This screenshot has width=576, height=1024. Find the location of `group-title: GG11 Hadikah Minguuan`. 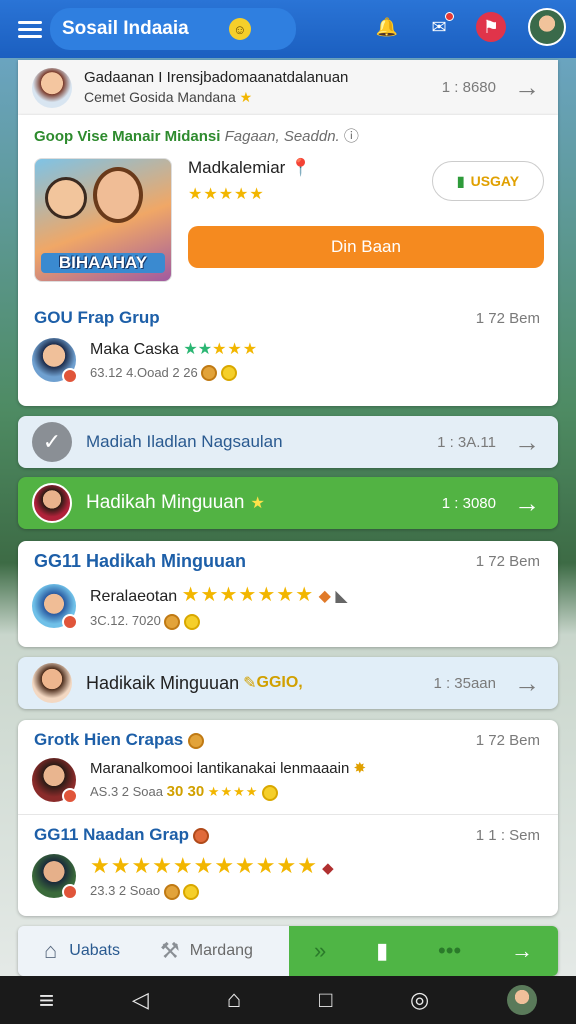

group-title: GG11 Hadikah Minguuan is located at coordinates (140, 561).